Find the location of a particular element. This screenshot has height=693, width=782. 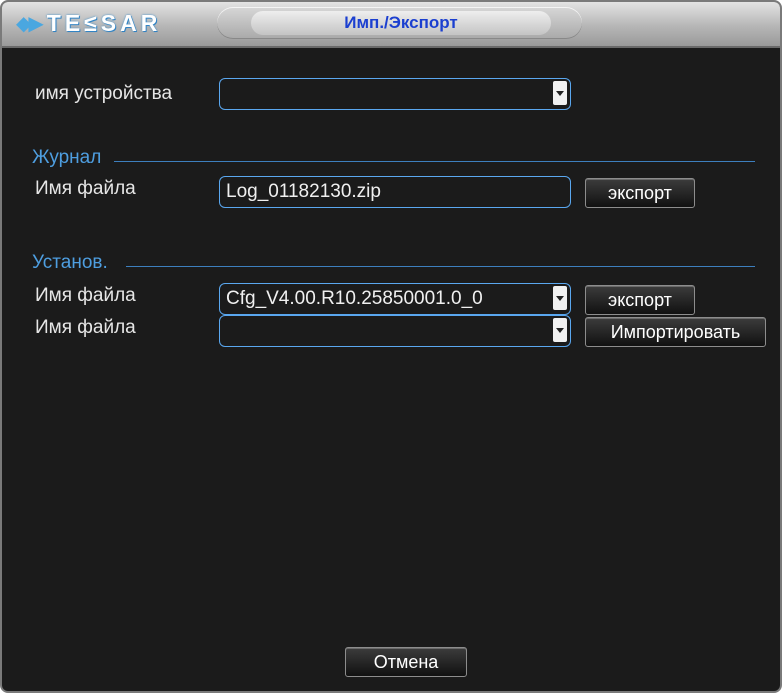

settings-section-title: Установ. is located at coordinates (70, 262).